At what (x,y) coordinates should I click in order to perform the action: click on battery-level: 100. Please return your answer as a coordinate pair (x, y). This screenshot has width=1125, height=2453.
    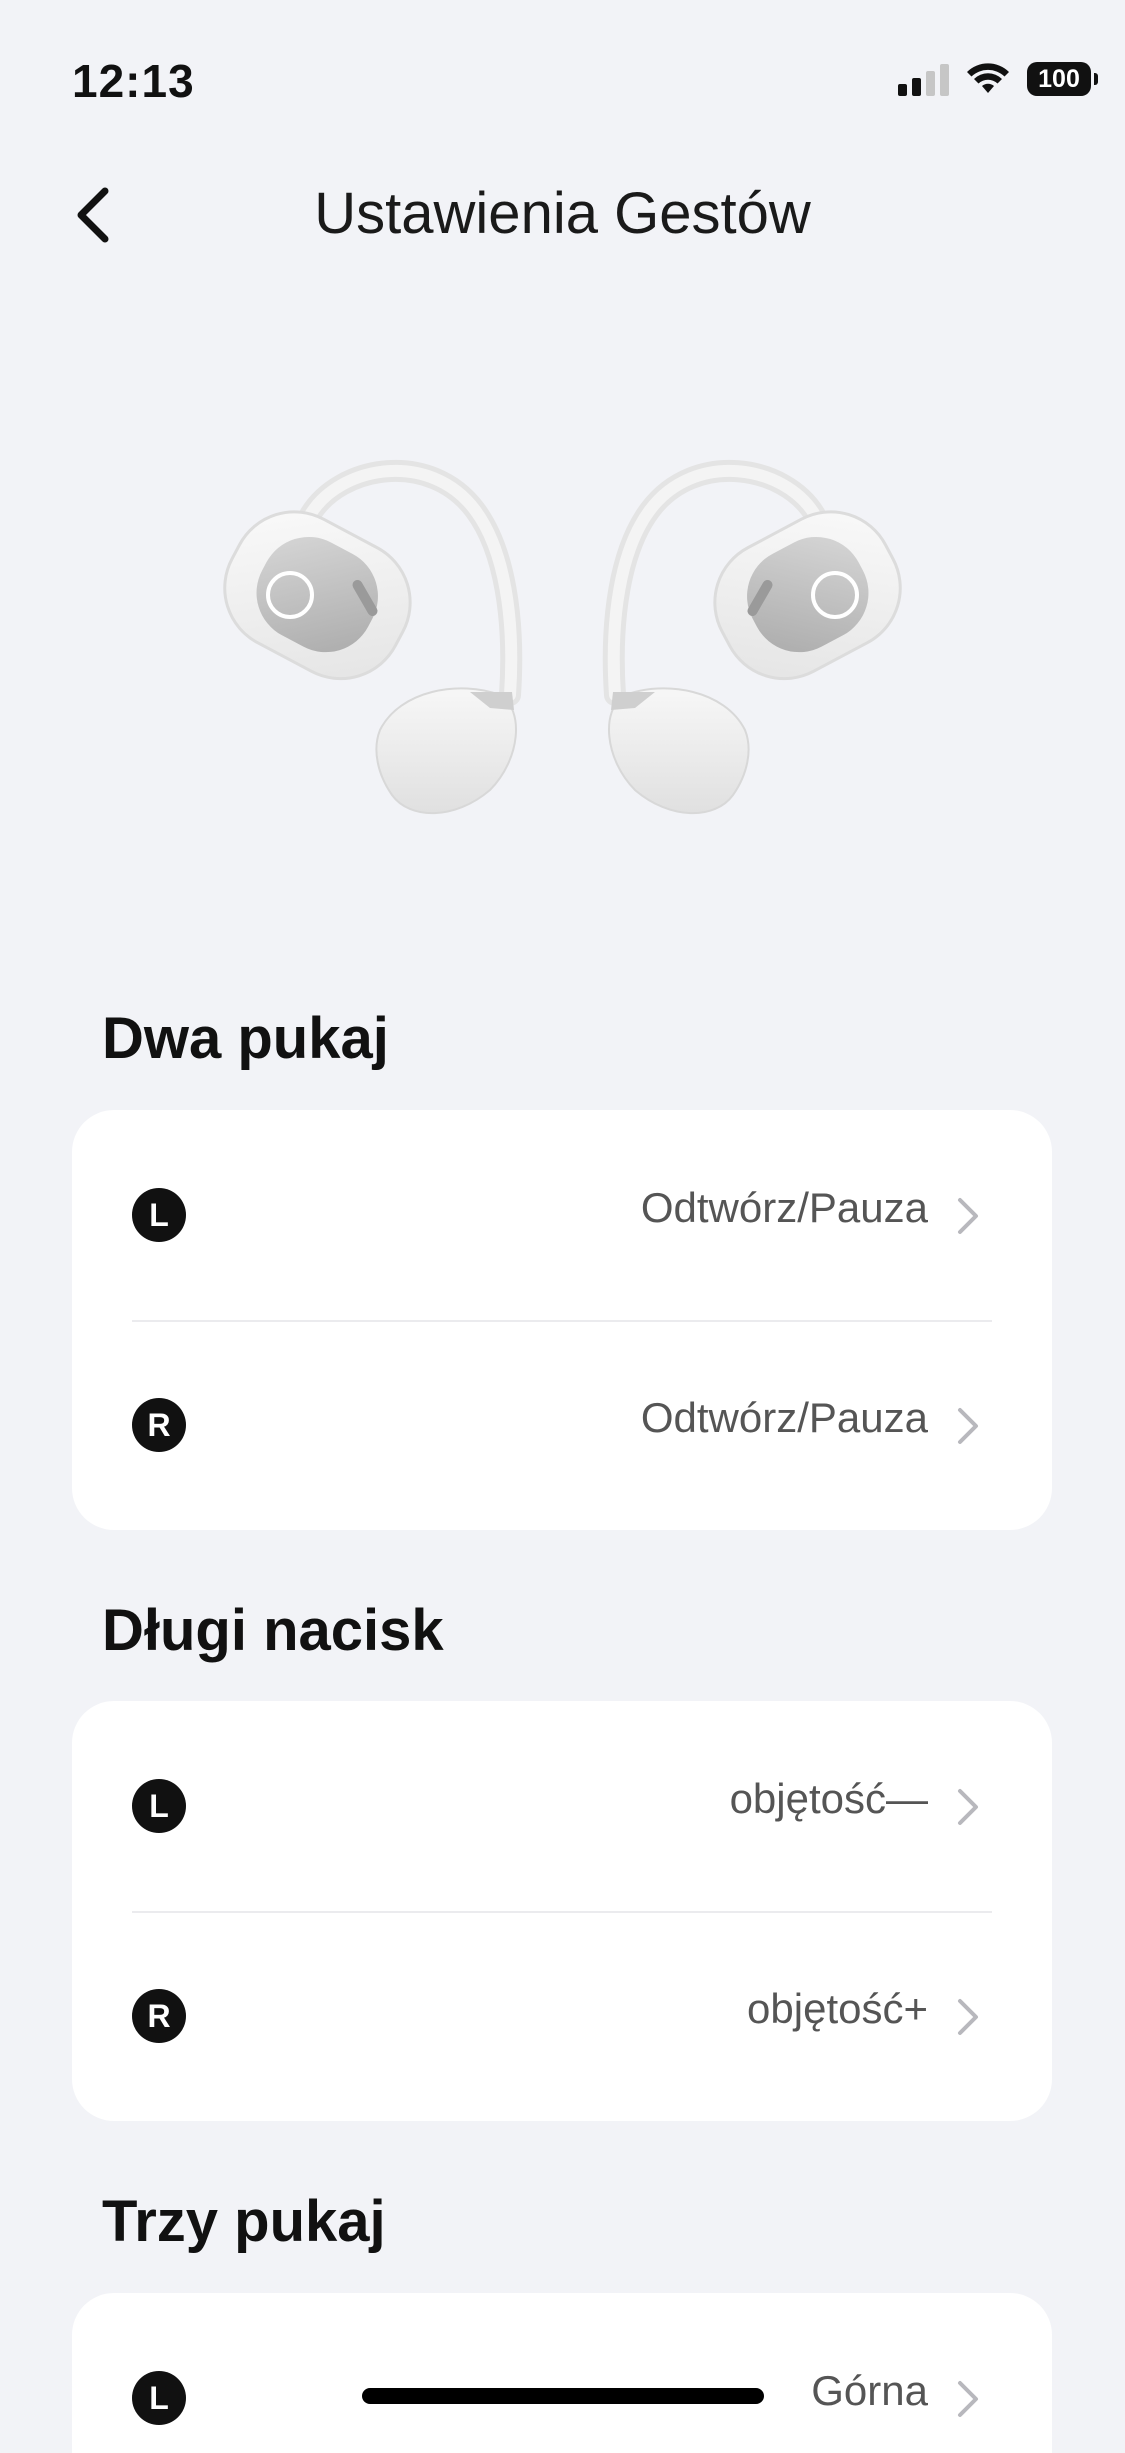
    Looking at the image, I should click on (1059, 78).